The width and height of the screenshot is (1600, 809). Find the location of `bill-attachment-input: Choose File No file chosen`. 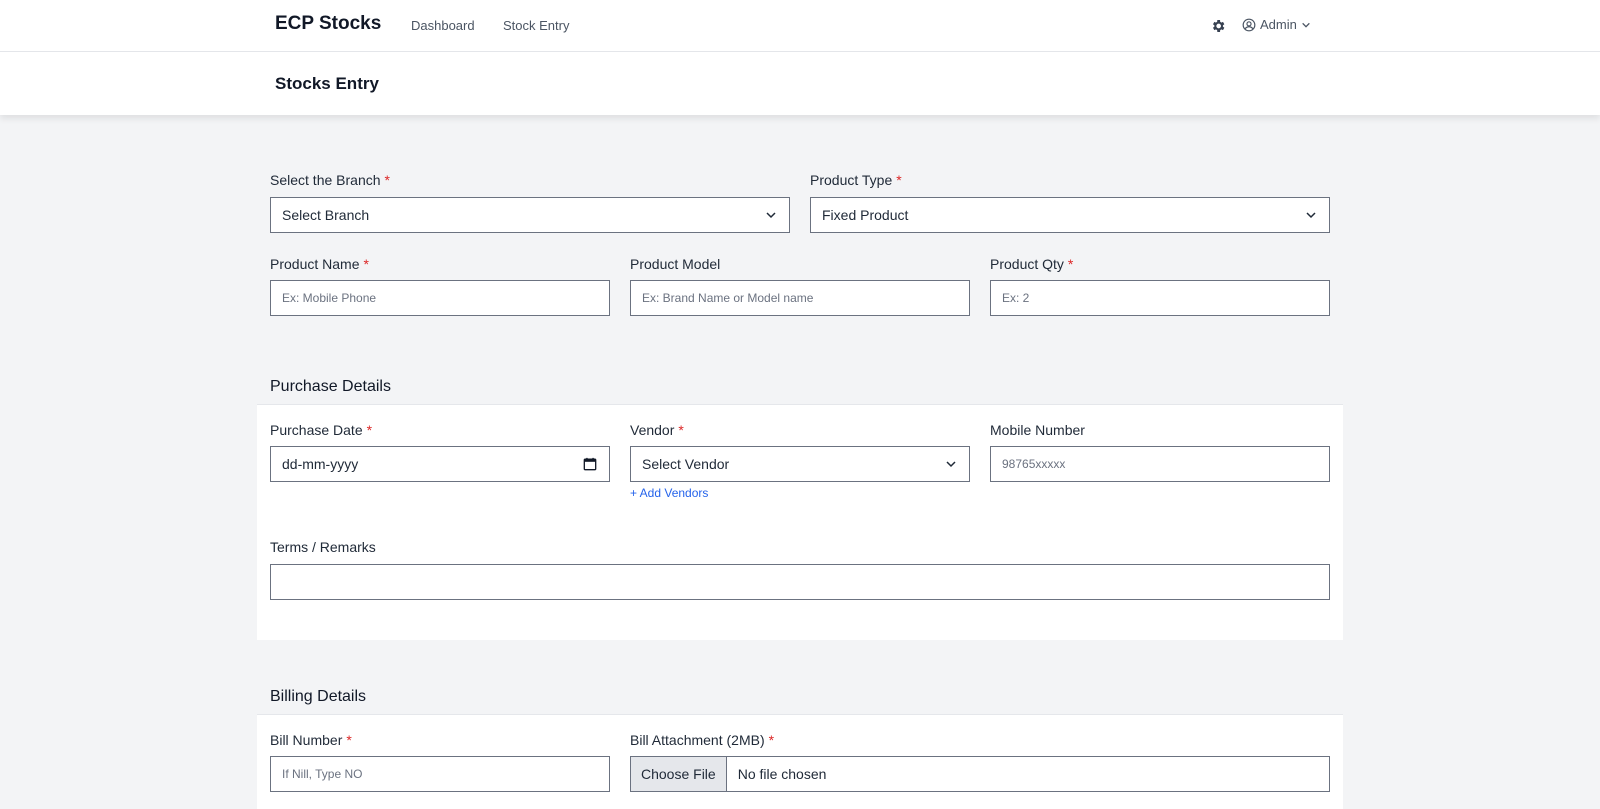

bill-attachment-input: Choose File No file chosen is located at coordinates (980, 774).